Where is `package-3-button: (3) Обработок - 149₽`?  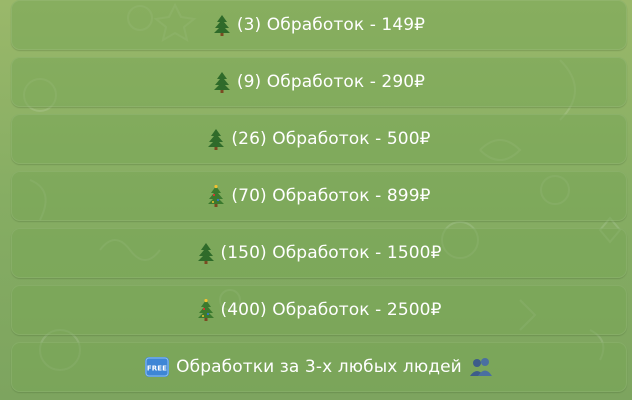 package-3-button: (3) Обработок - 149₽ is located at coordinates (319, 25).